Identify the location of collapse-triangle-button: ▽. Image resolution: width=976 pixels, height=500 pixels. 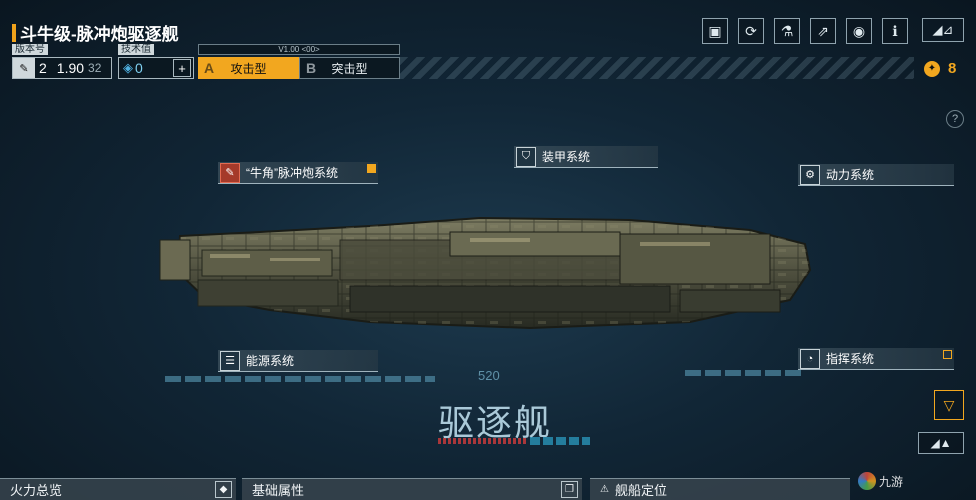
(949, 405).